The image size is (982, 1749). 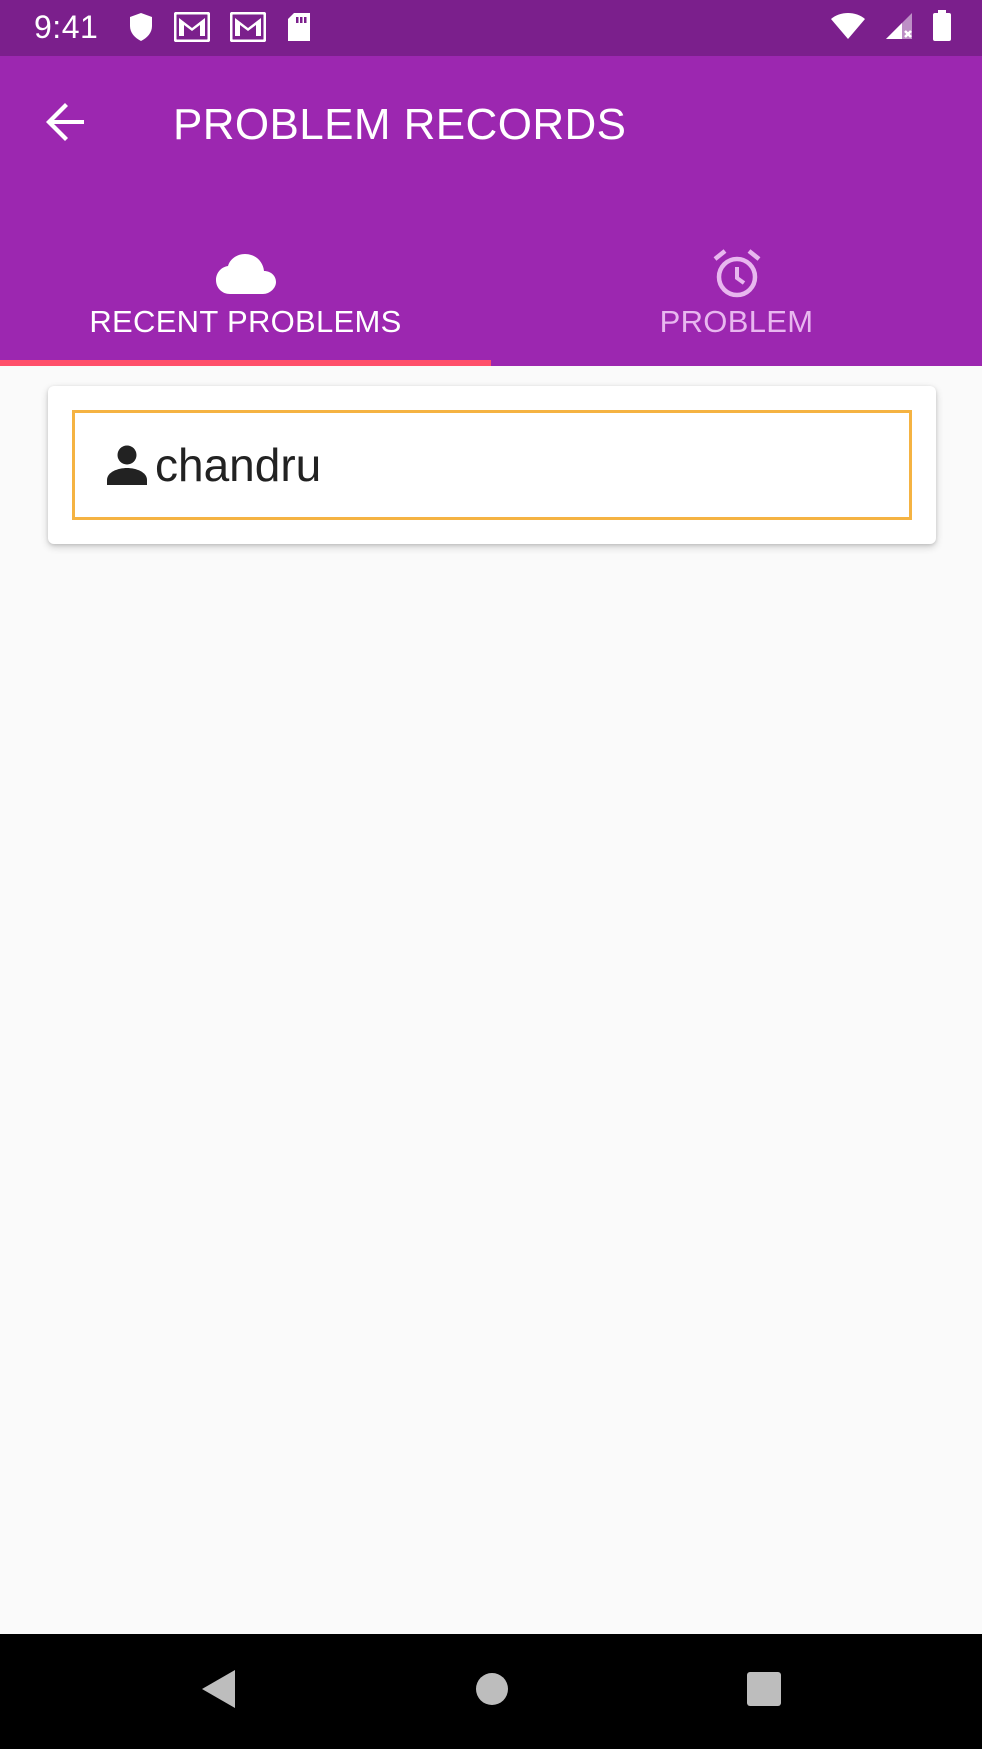 What do you see at coordinates (299, 29) in the screenshot?
I see `sd-card-icon` at bounding box center [299, 29].